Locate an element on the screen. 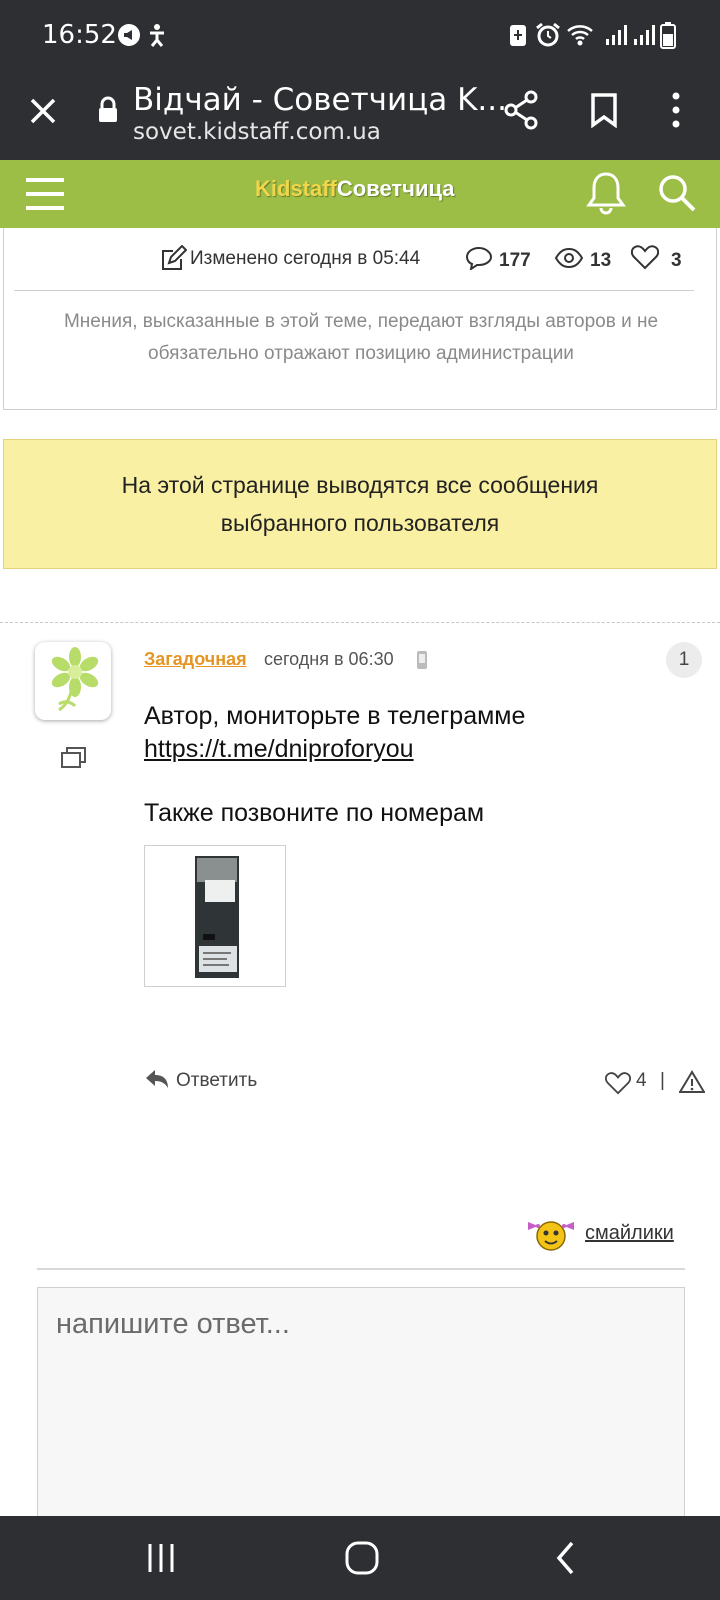 This screenshot has height=1600, width=720. smiley-emoticon-icon is located at coordinates (551, 1234).